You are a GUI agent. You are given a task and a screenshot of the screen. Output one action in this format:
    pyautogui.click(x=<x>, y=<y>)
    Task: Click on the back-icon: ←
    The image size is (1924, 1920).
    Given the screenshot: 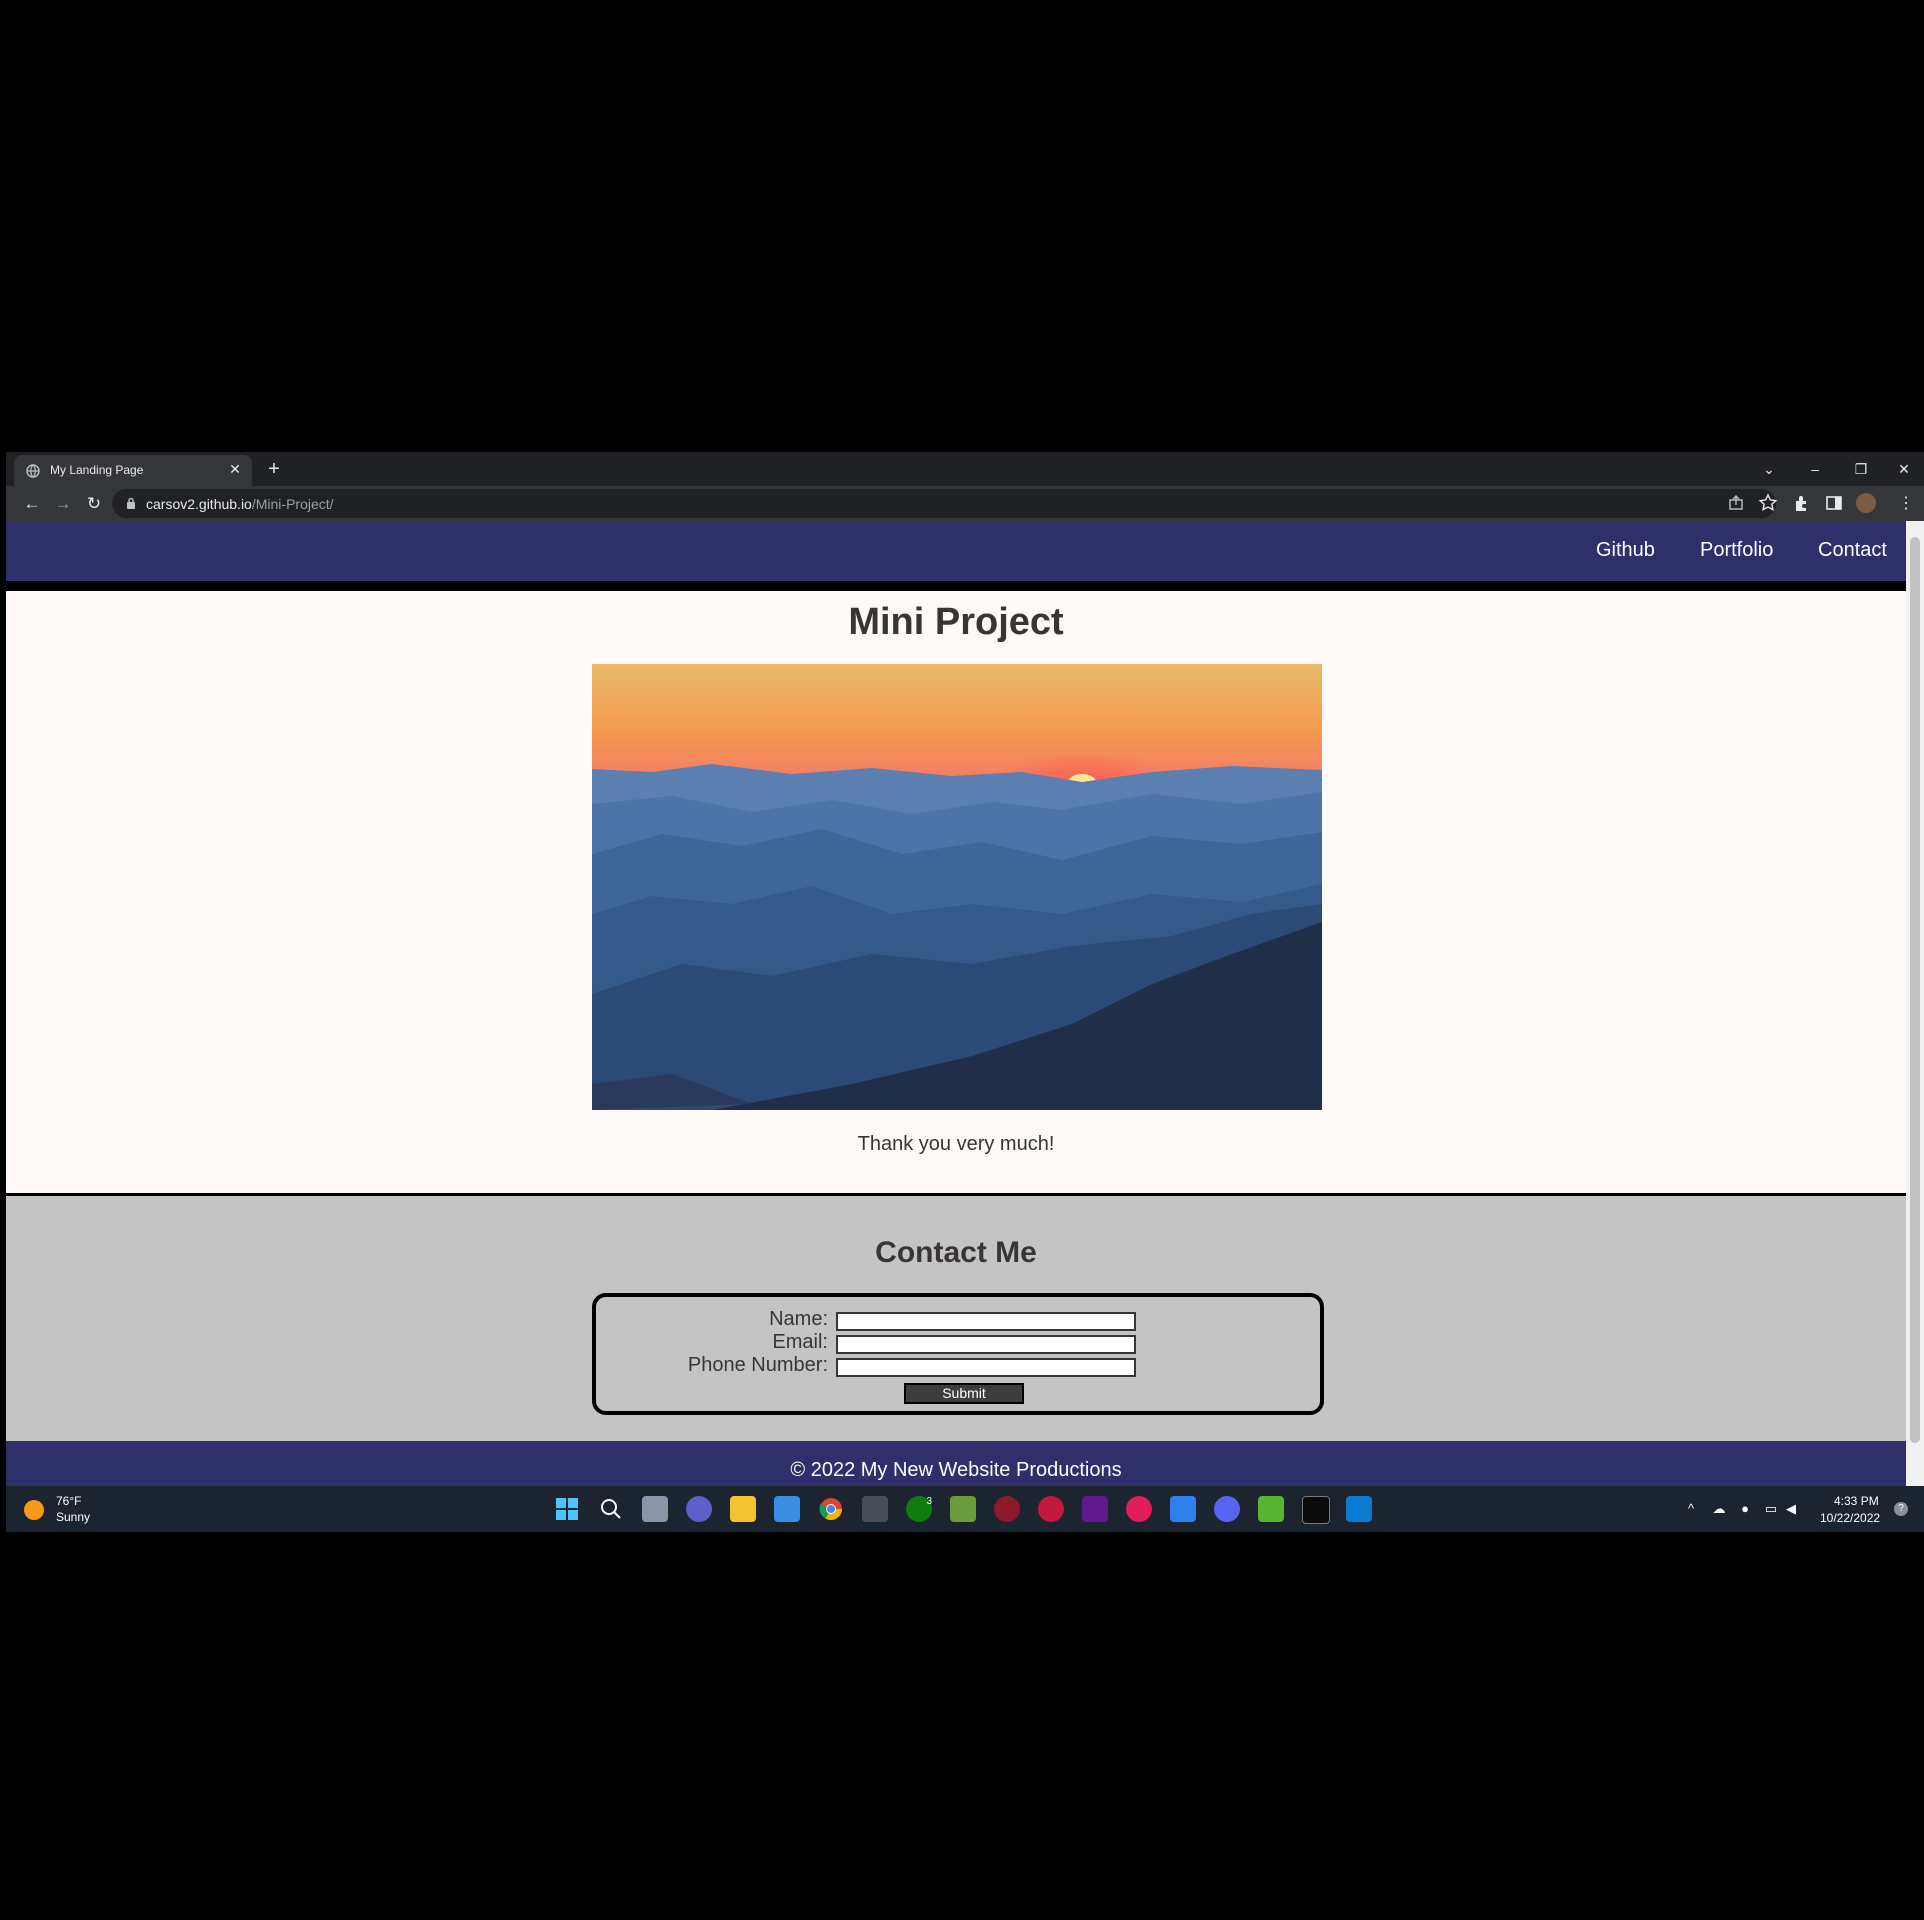 What is the action you would take?
    pyautogui.click(x=32, y=504)
    